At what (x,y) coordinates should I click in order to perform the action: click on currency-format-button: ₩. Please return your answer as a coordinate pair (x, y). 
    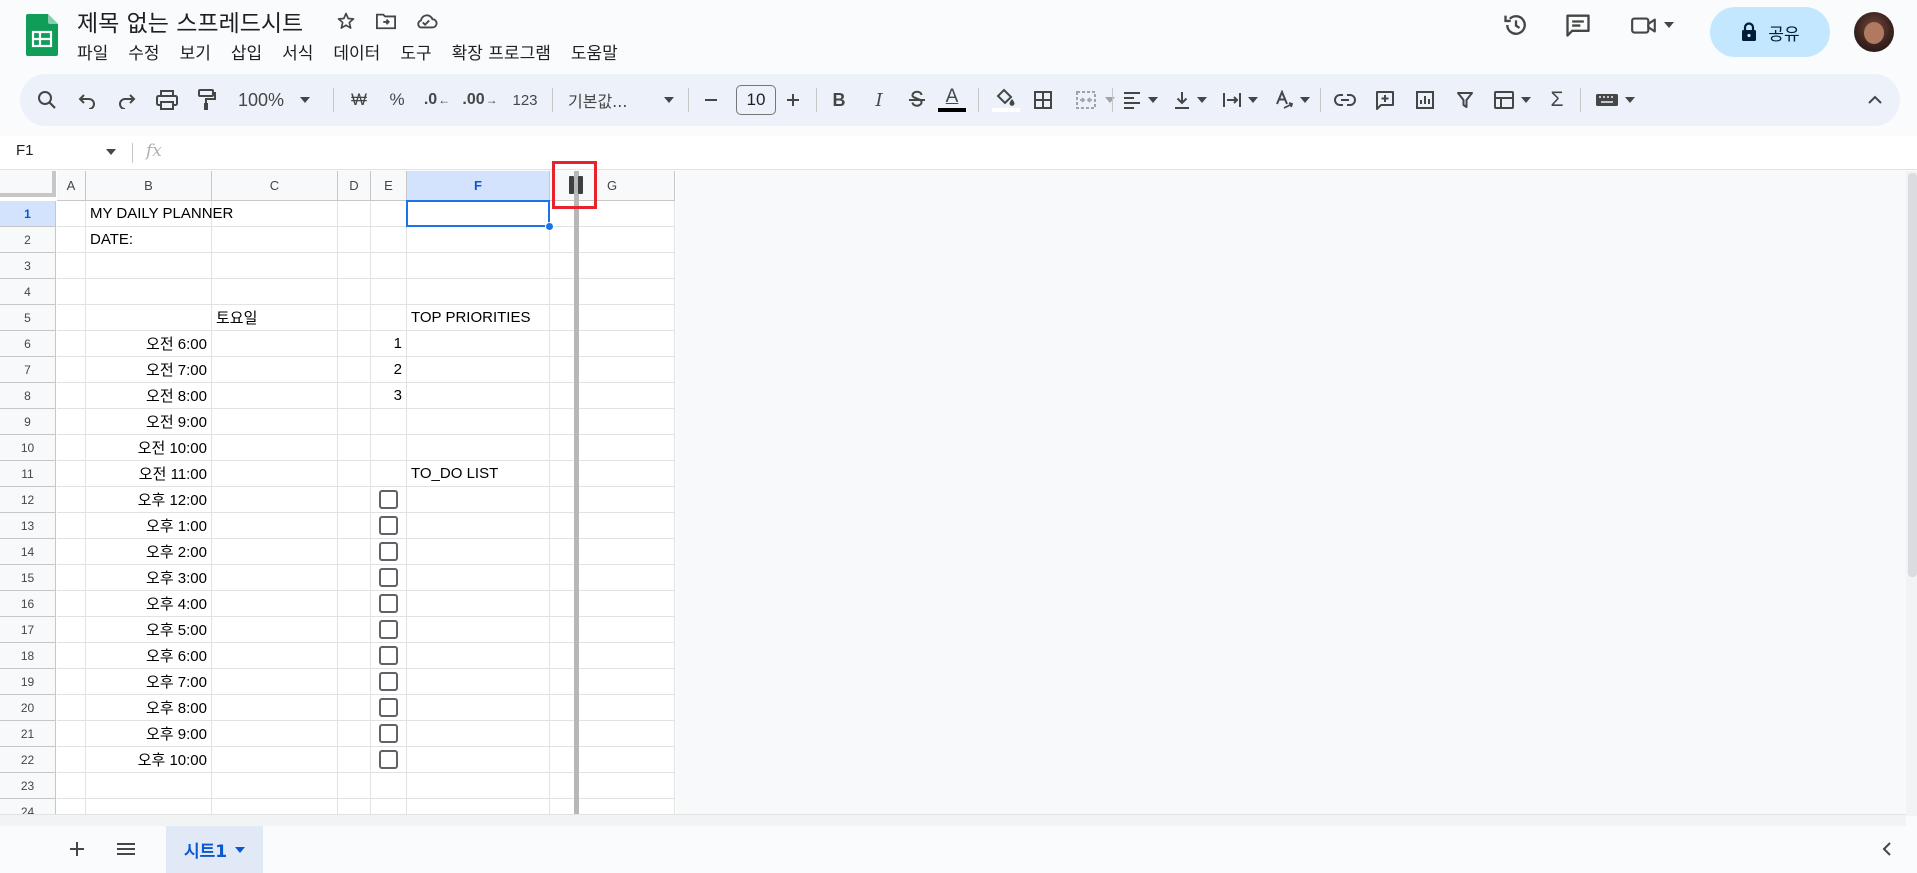
    Looking at the image, I should click on (359, 100).